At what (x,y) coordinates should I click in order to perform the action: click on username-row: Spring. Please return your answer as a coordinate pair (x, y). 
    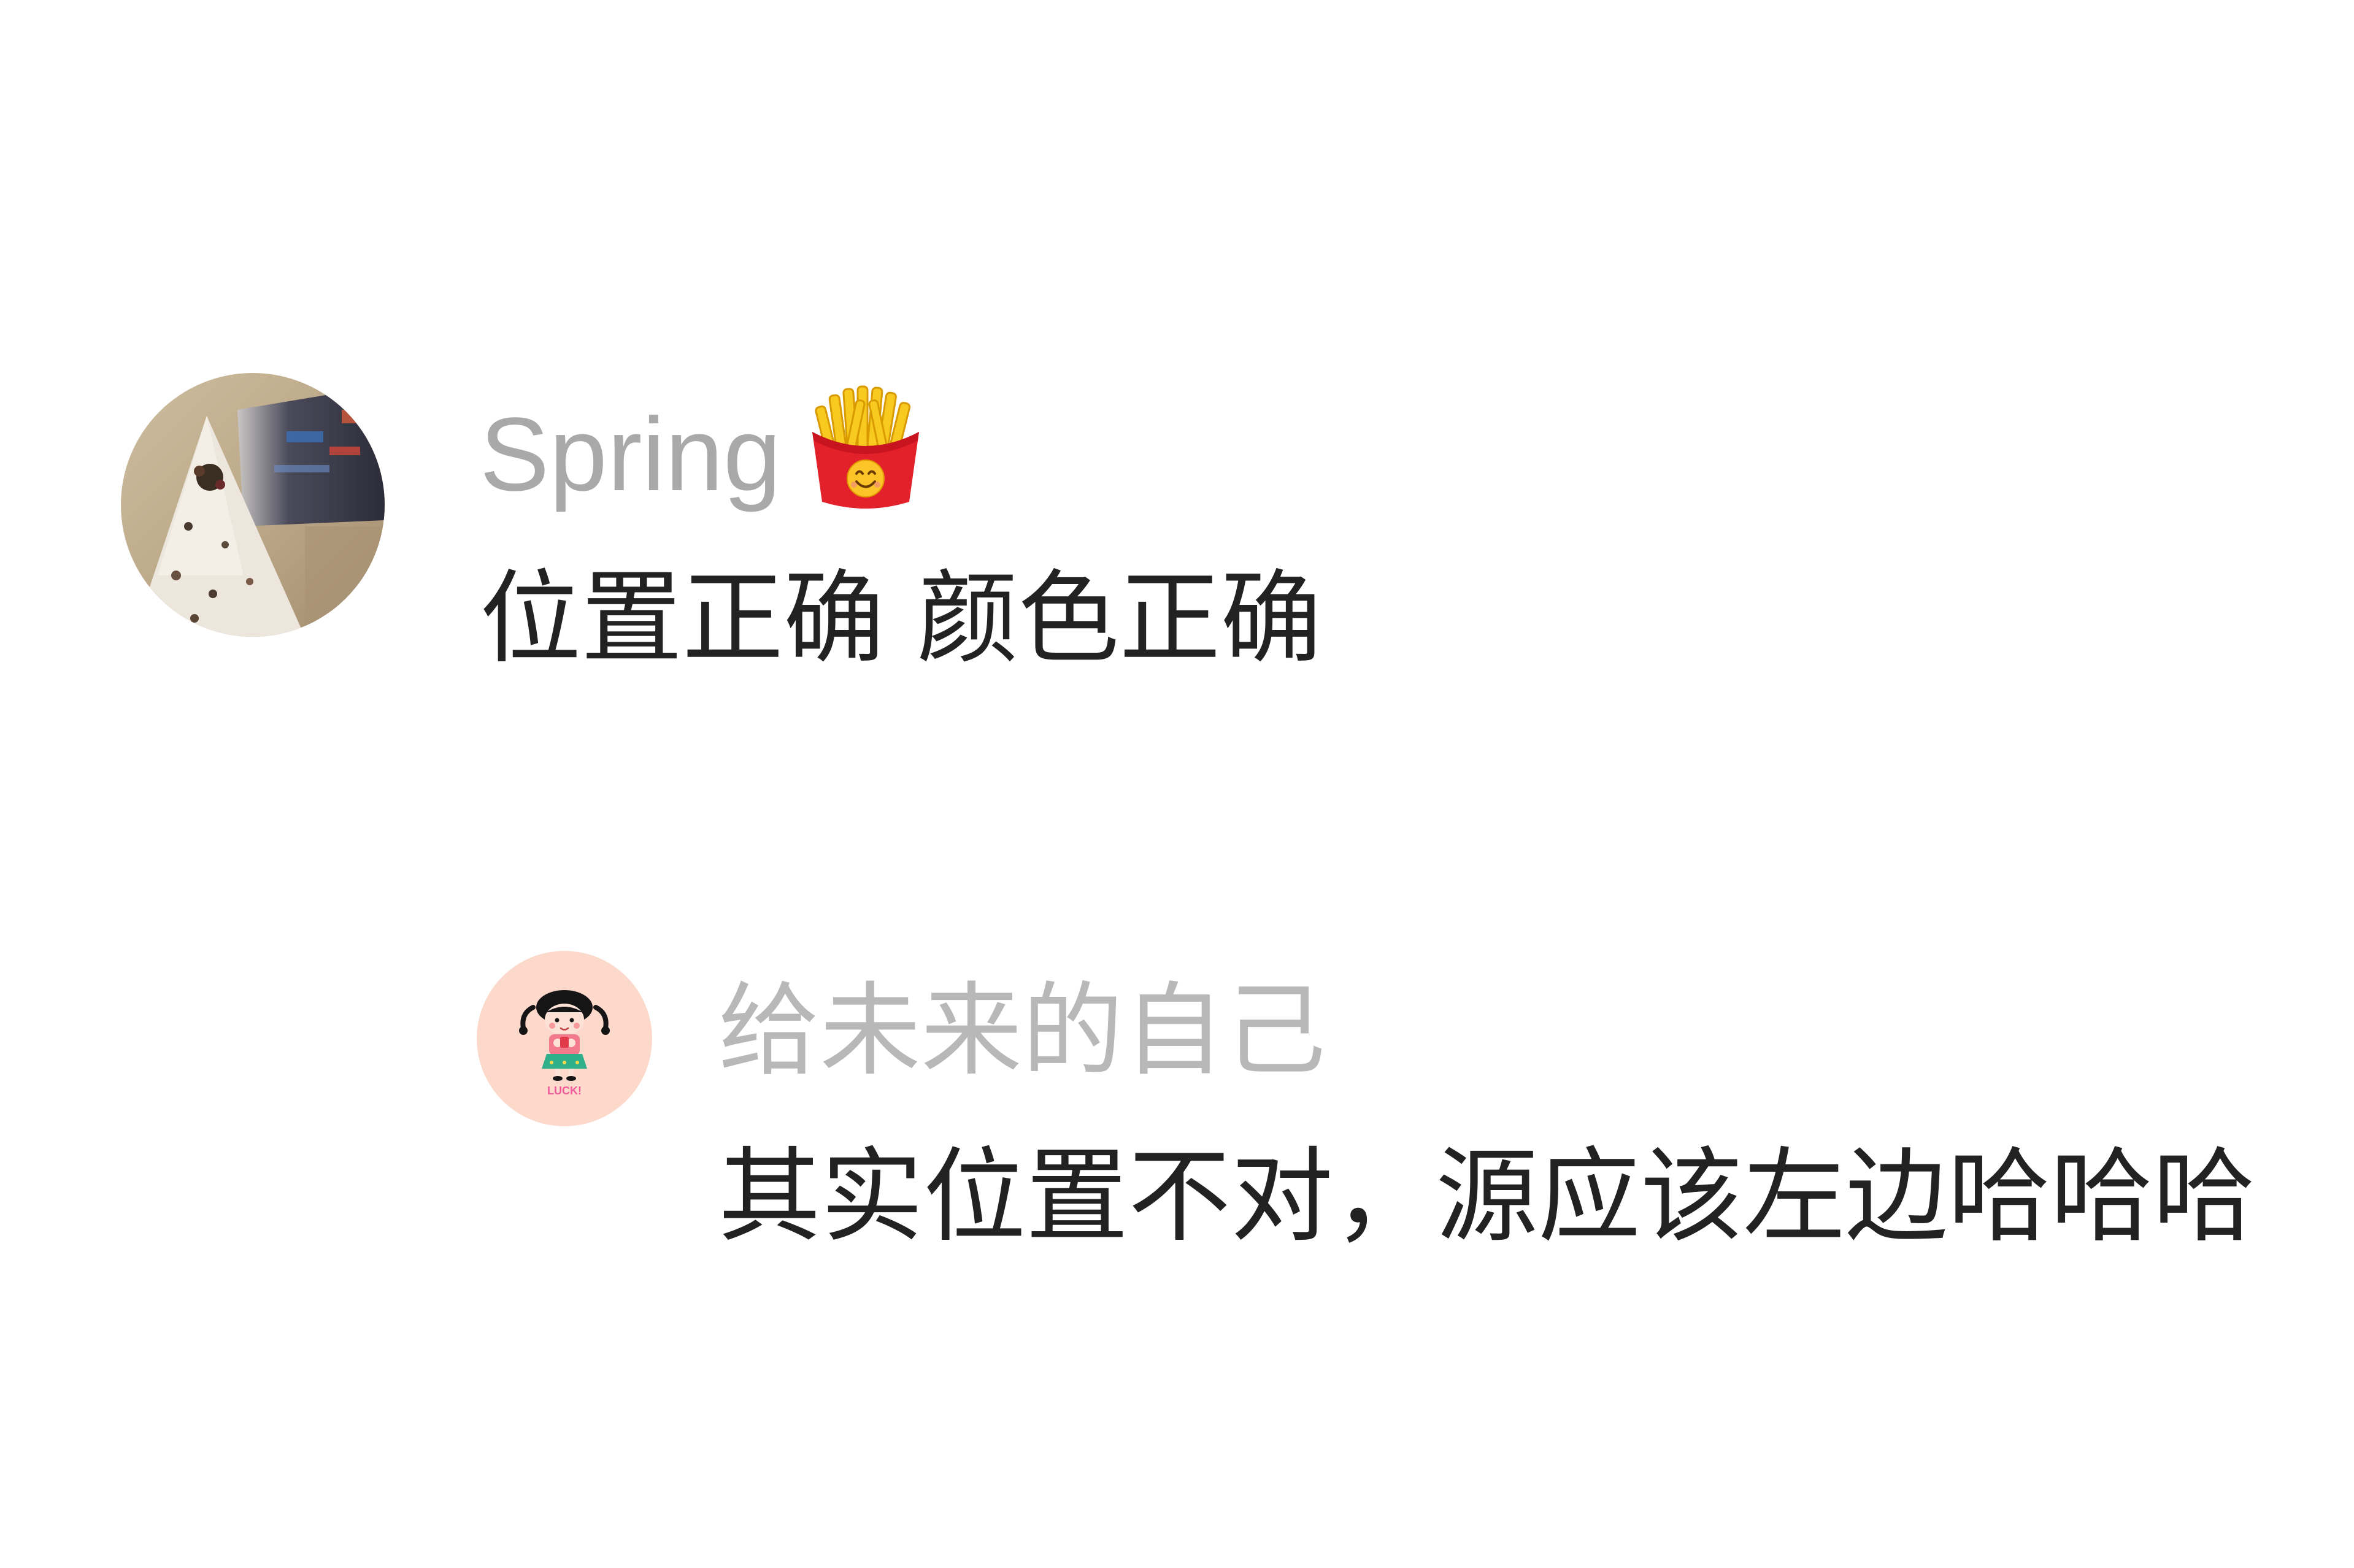
    Looking at the image, I should click on (699, 450).